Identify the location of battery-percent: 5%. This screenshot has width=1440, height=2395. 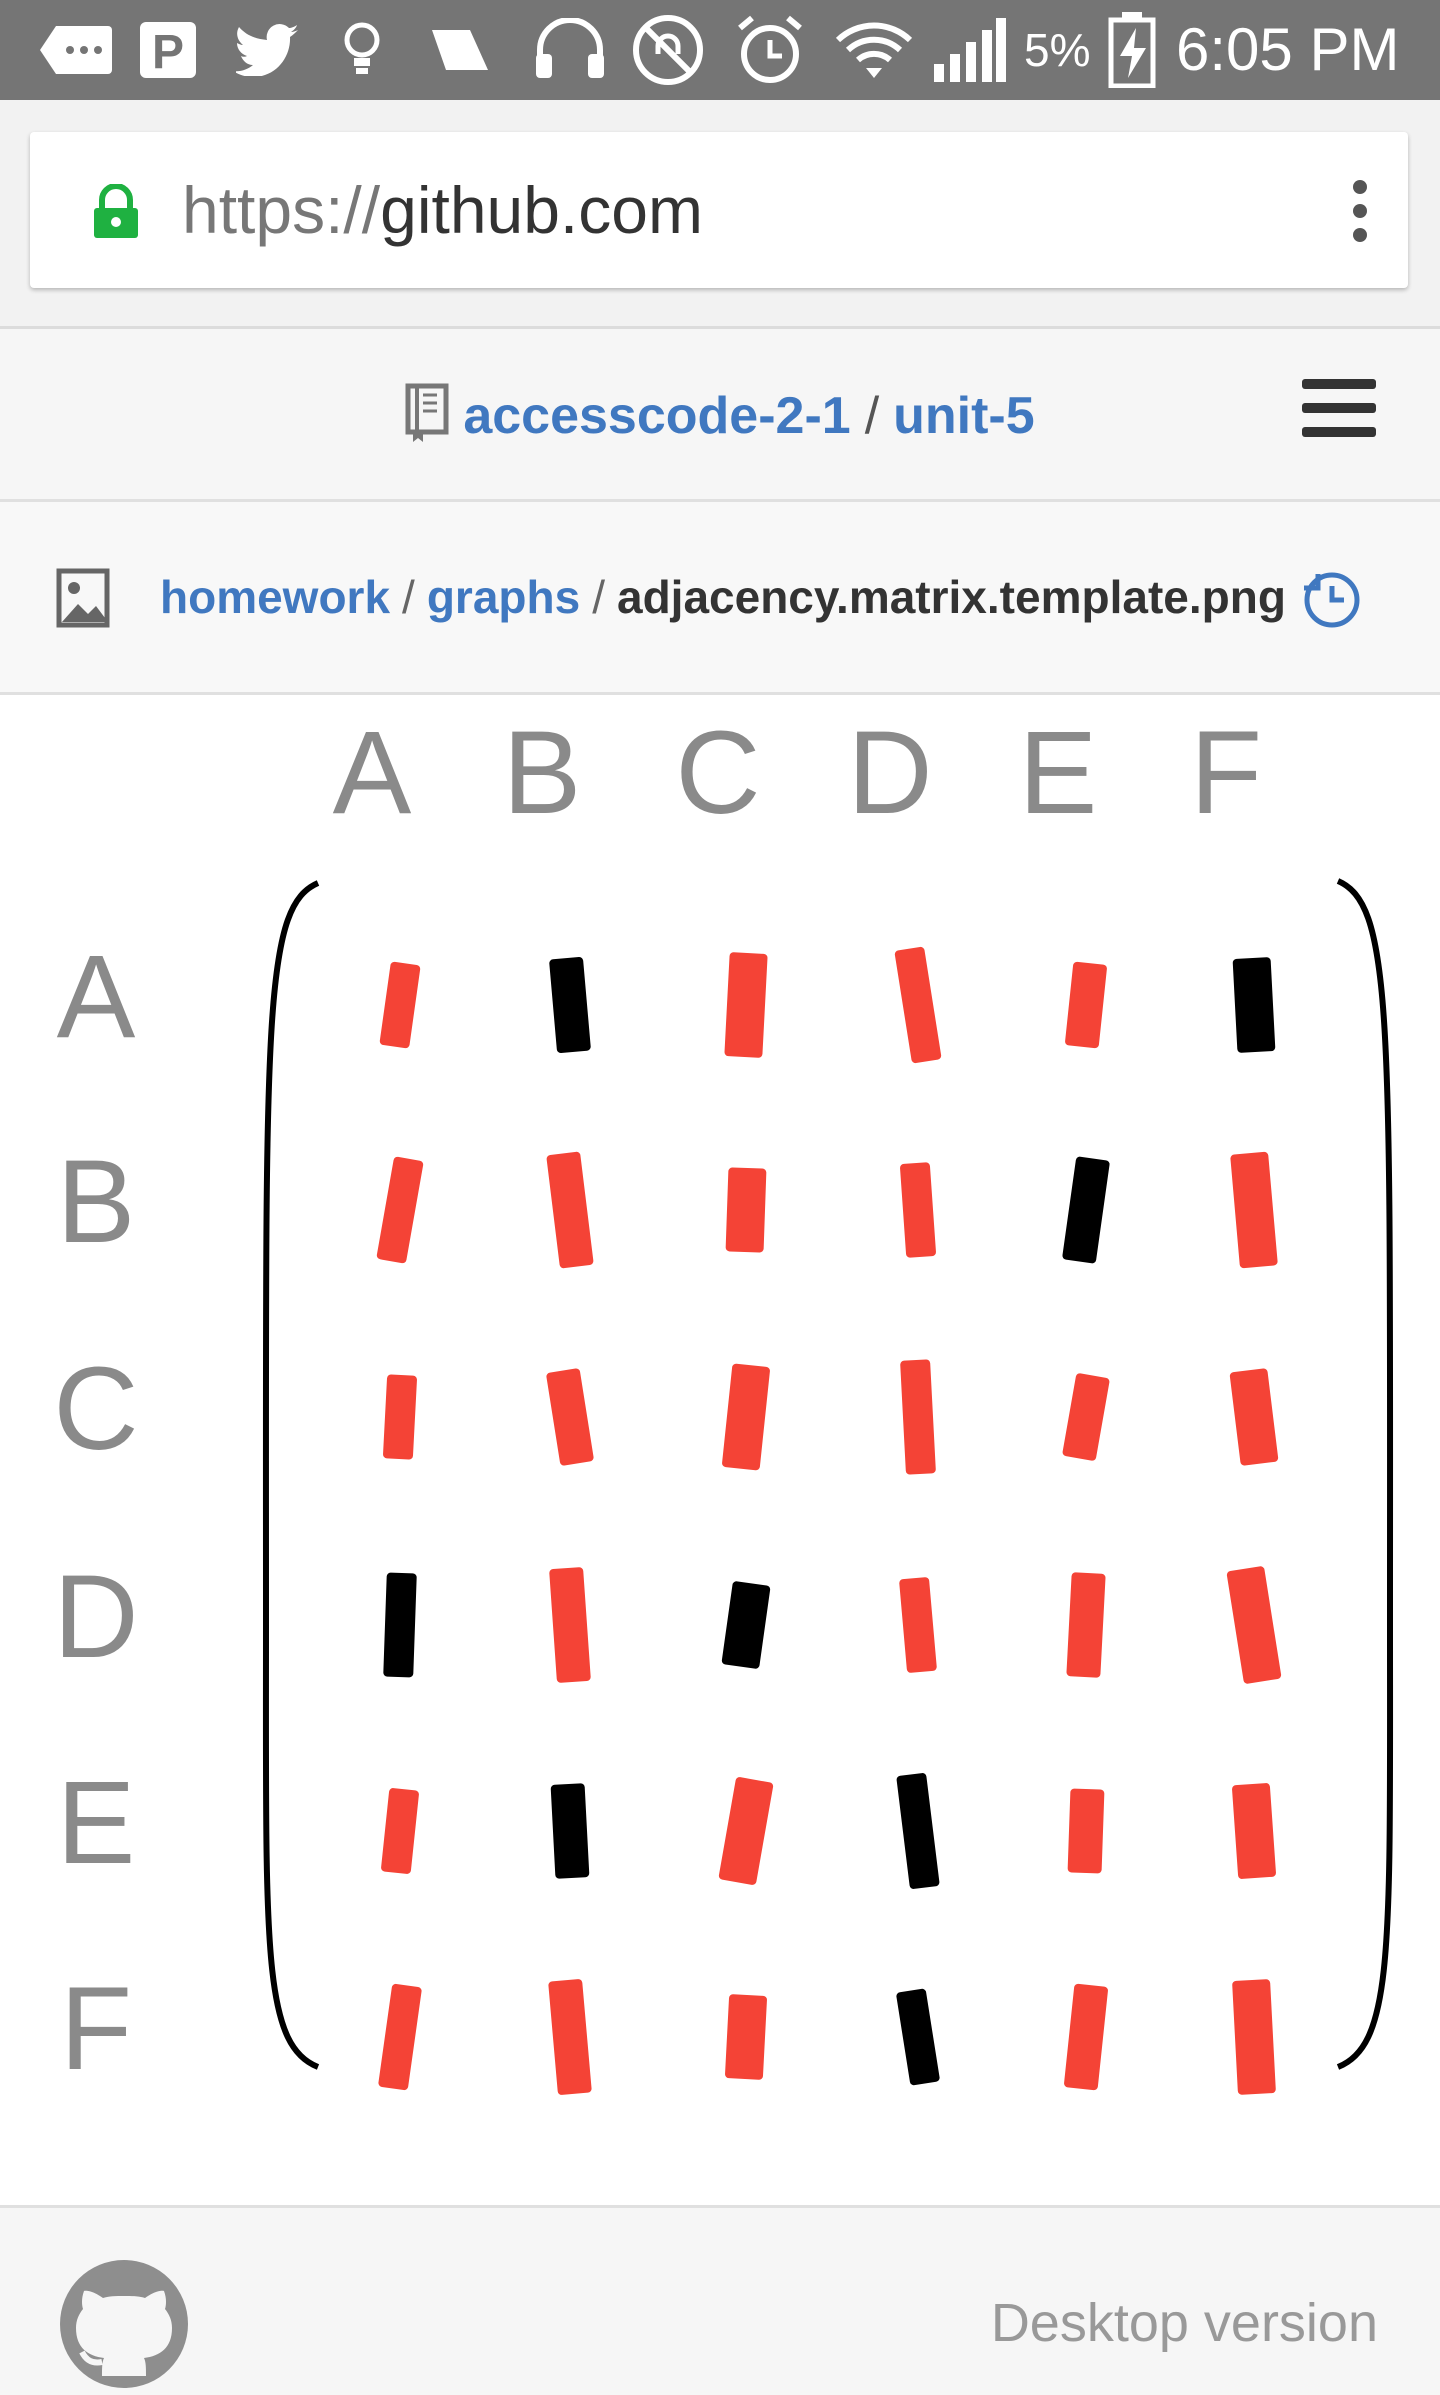
(1057, 50).